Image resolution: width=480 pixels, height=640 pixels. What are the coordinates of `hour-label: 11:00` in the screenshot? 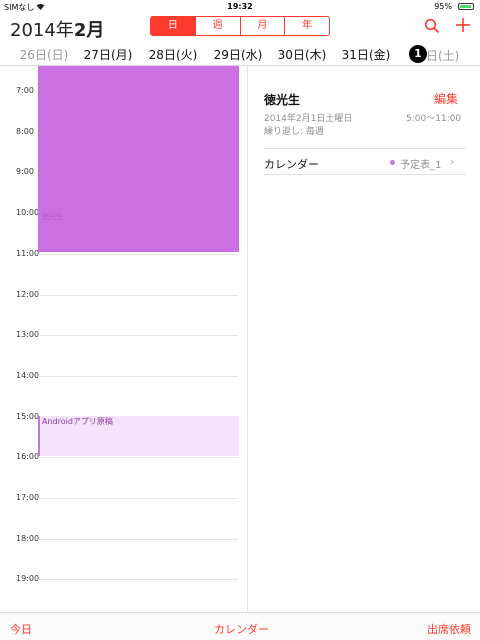 It's located at (28, 253).